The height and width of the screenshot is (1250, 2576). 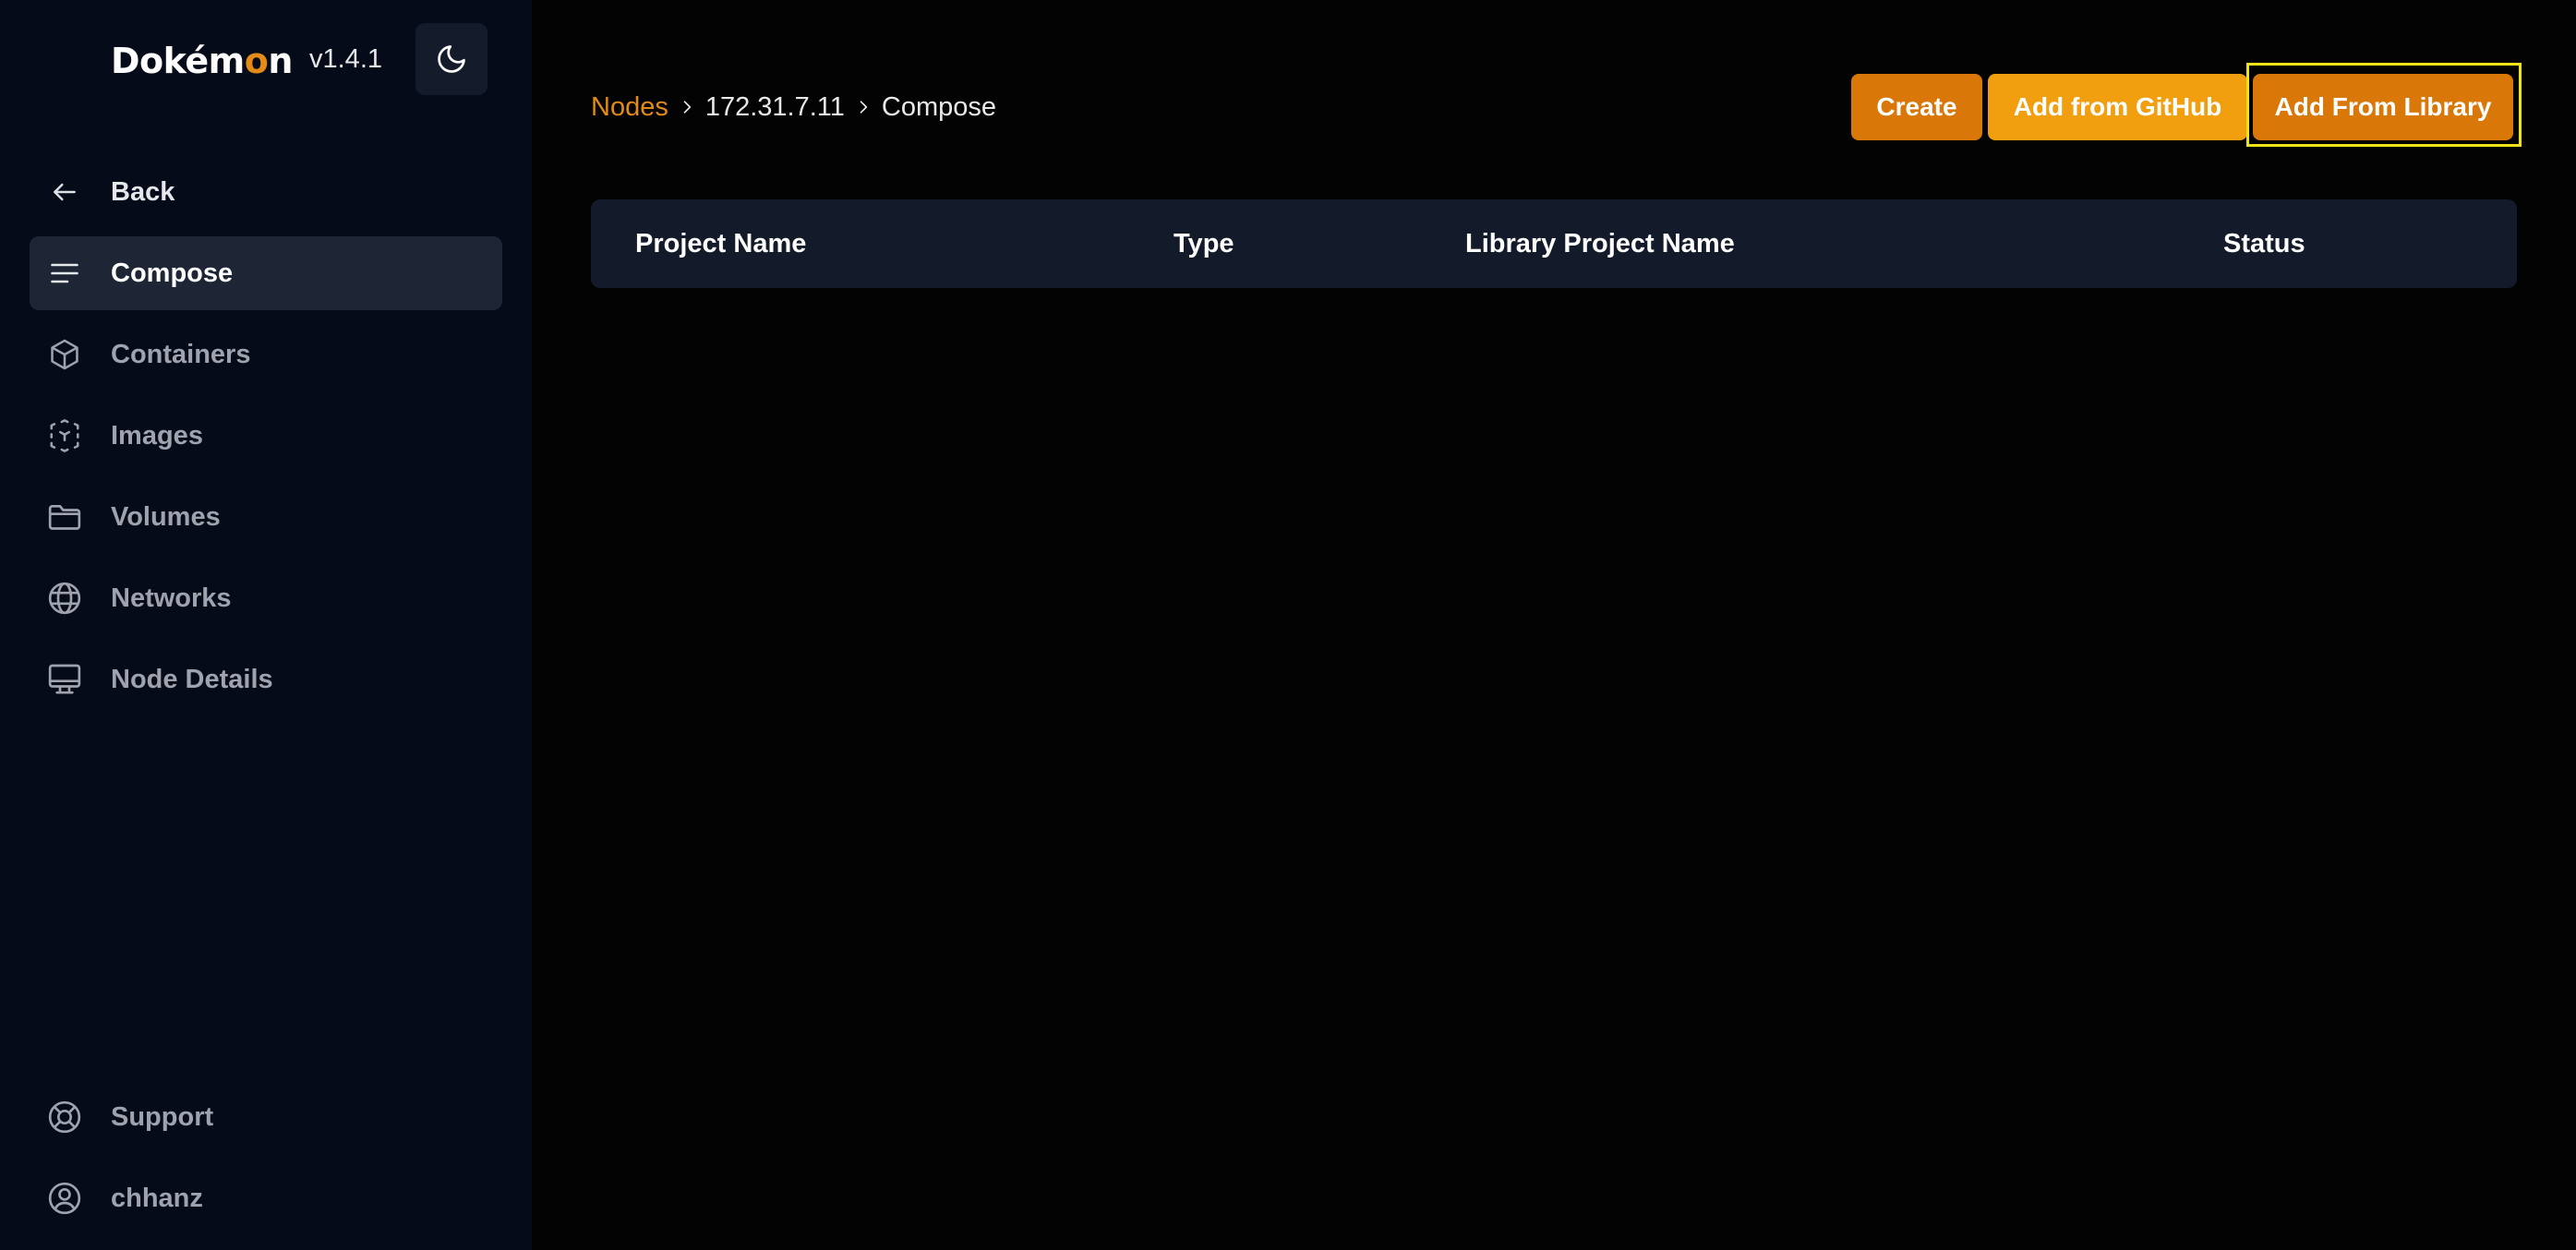 I want to click on cube-icon, so click(x=64, y=354).